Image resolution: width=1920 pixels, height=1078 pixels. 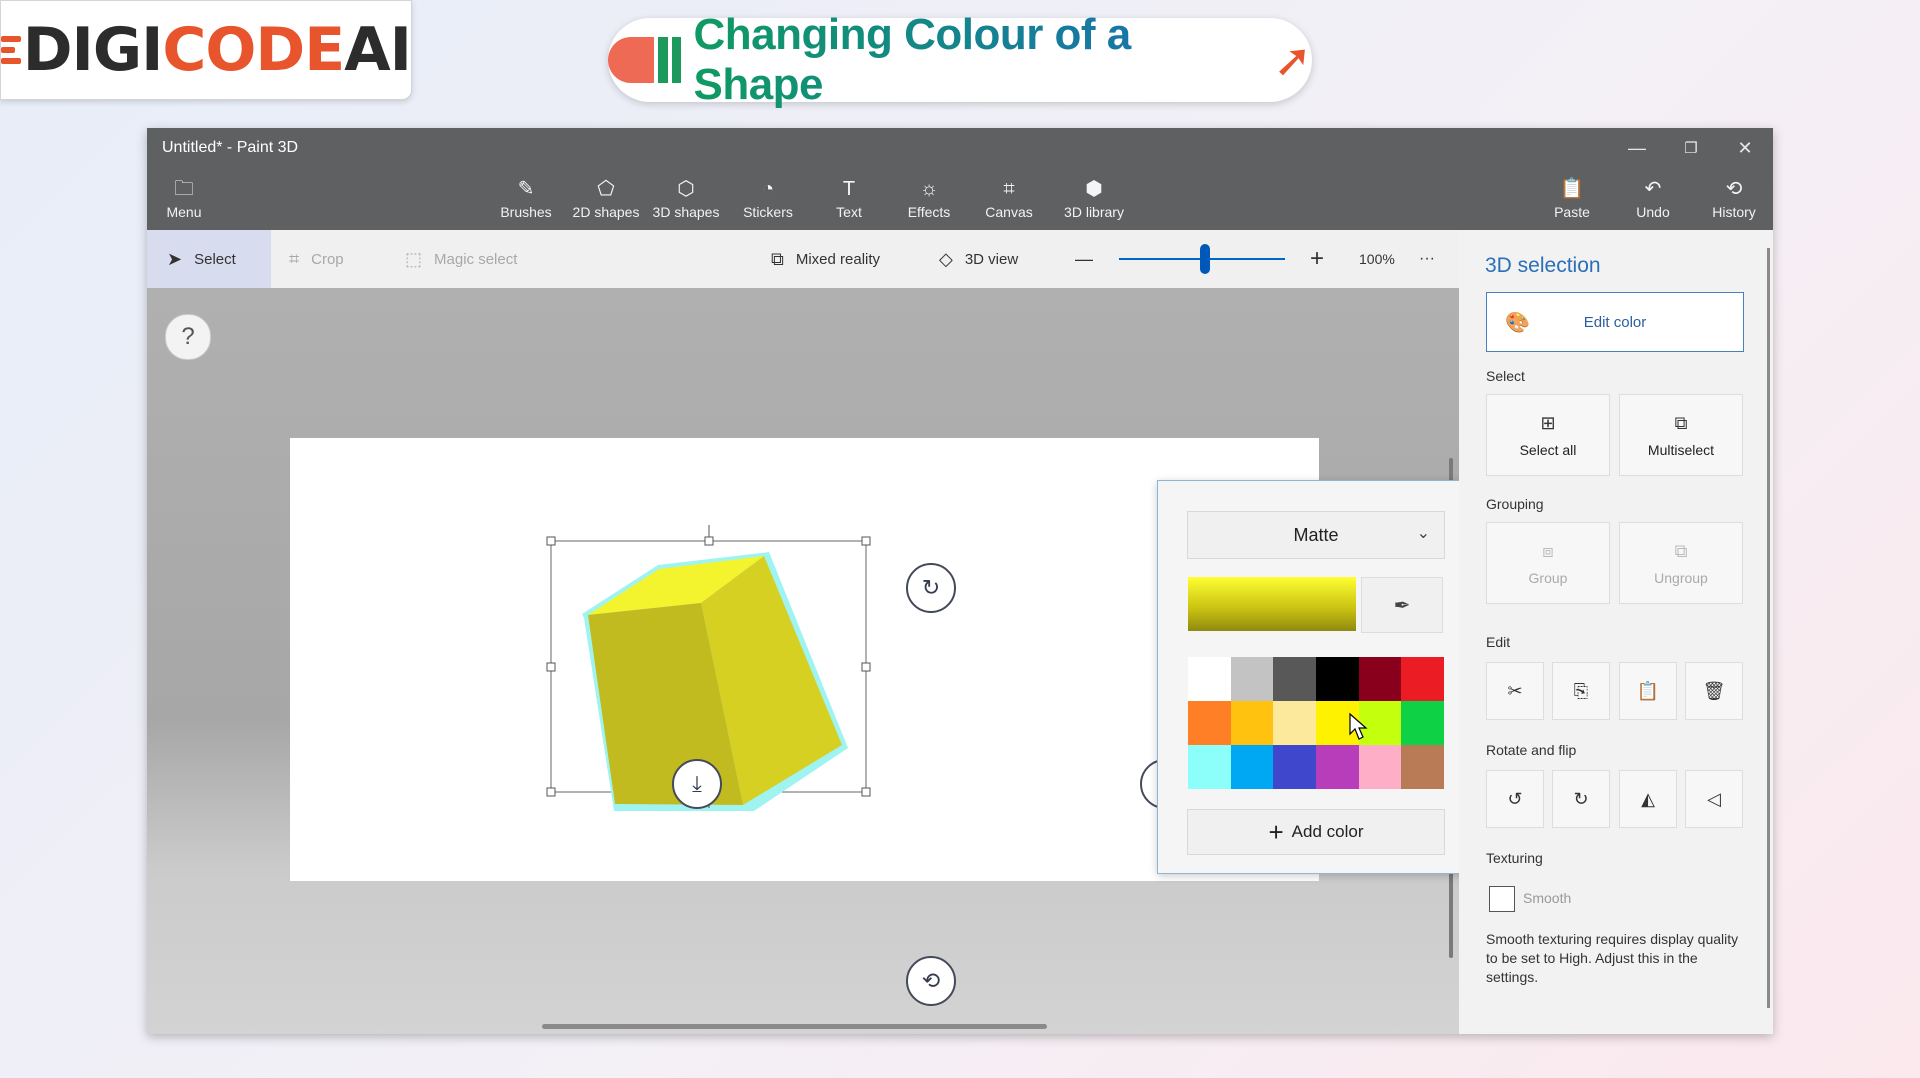 I want to click on select-tool-button: ➤ Select, so click(x=201, y=259).